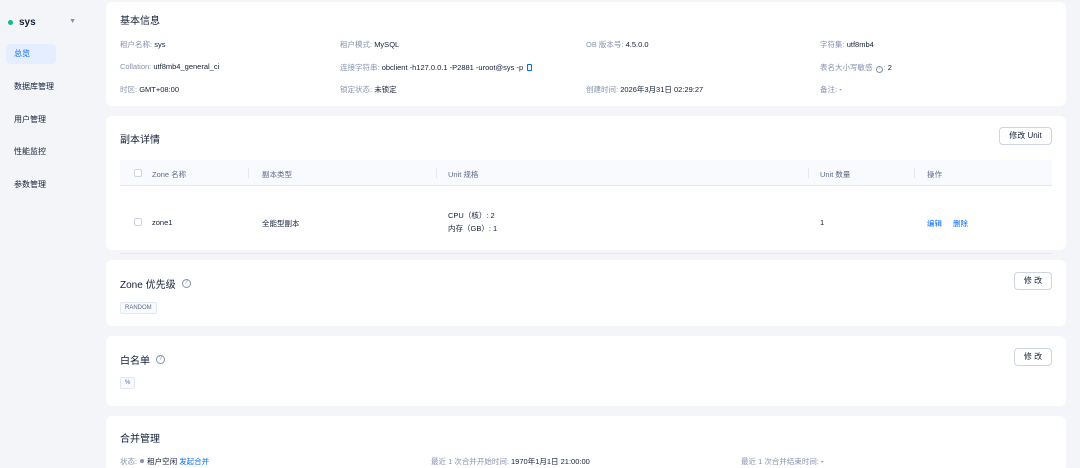  I want to click on edit-whitelist-button: 修 改, so click(1033, 357).